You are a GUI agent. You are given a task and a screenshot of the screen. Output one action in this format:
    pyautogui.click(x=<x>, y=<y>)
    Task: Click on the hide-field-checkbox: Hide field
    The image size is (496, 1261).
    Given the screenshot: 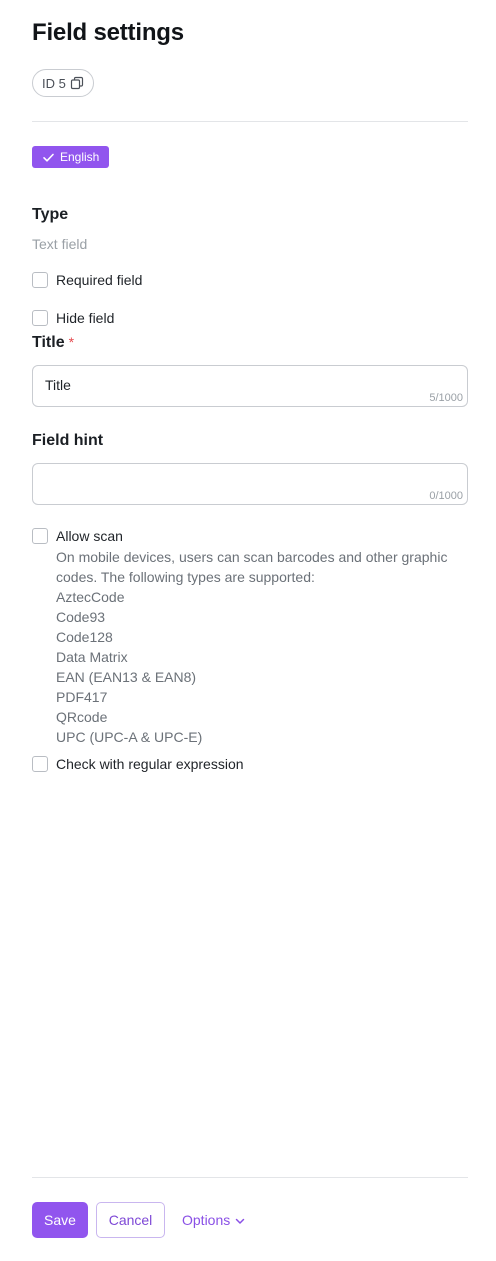 What is the action you would take?
    pyautogui.click(x=73, y=318)
    